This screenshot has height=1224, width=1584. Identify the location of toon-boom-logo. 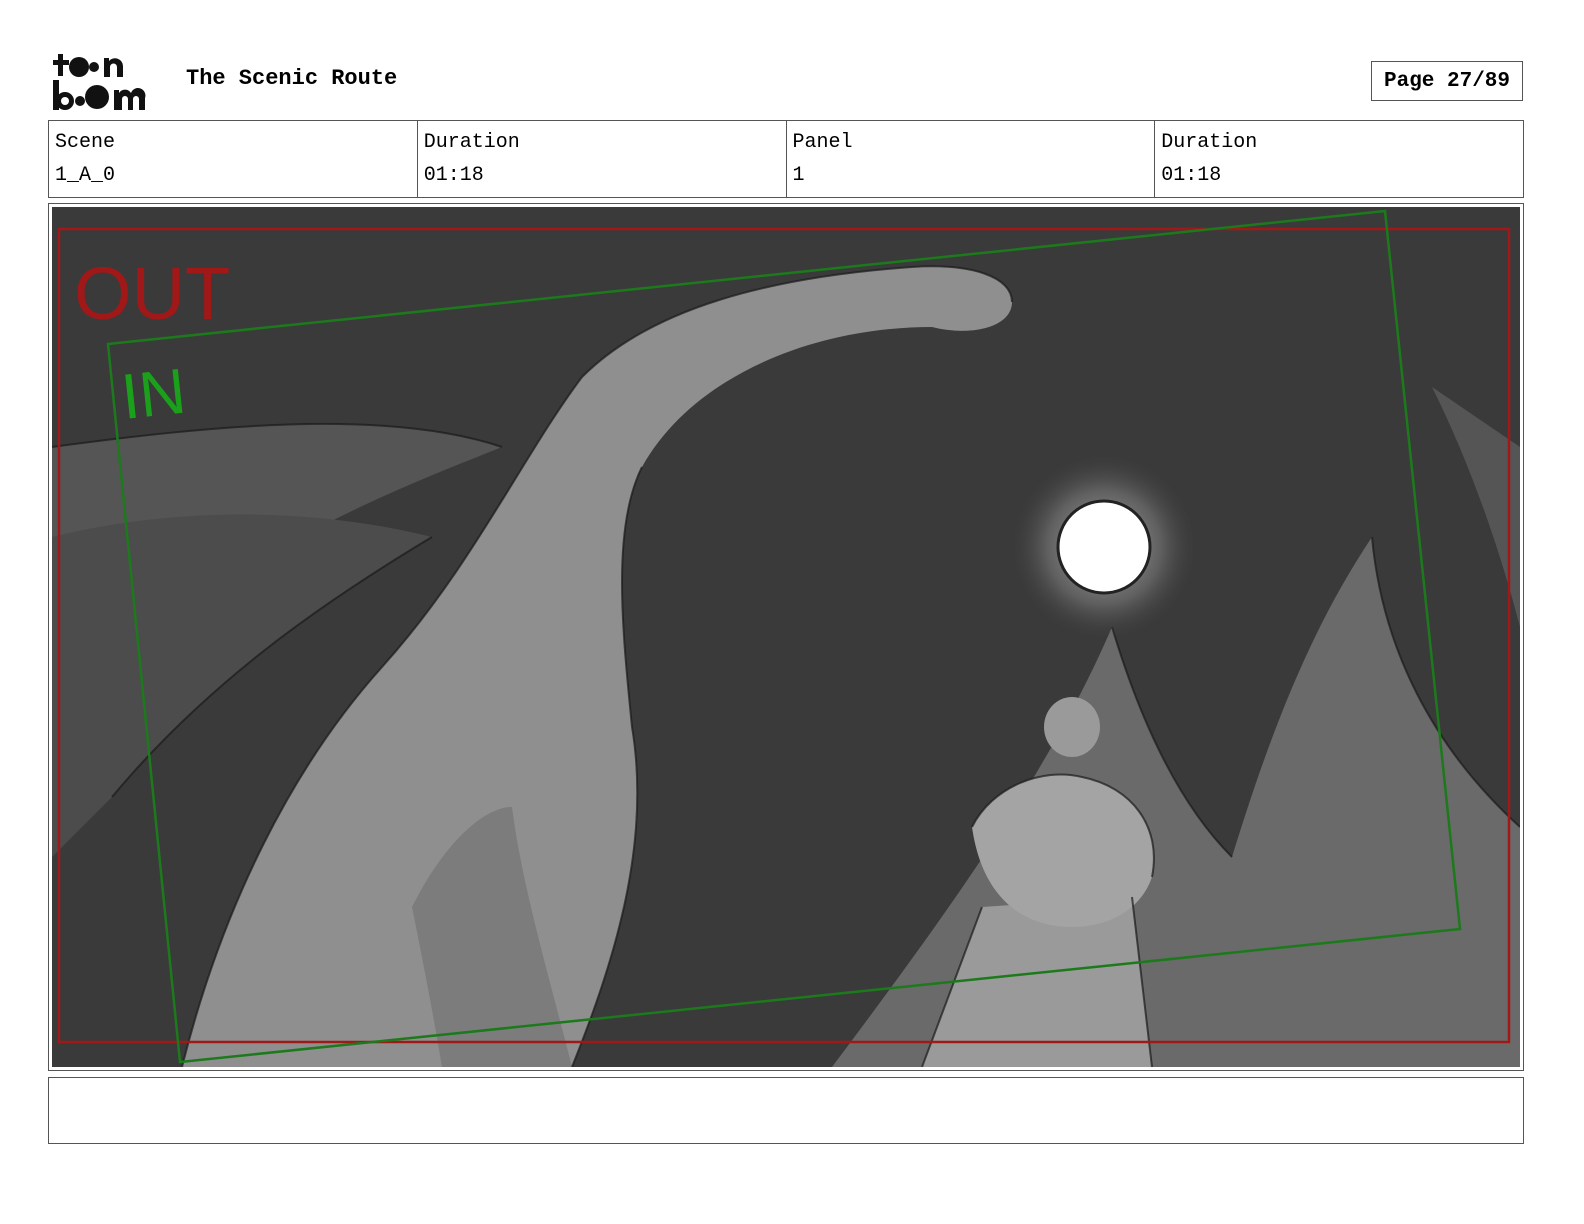
(99, 82).